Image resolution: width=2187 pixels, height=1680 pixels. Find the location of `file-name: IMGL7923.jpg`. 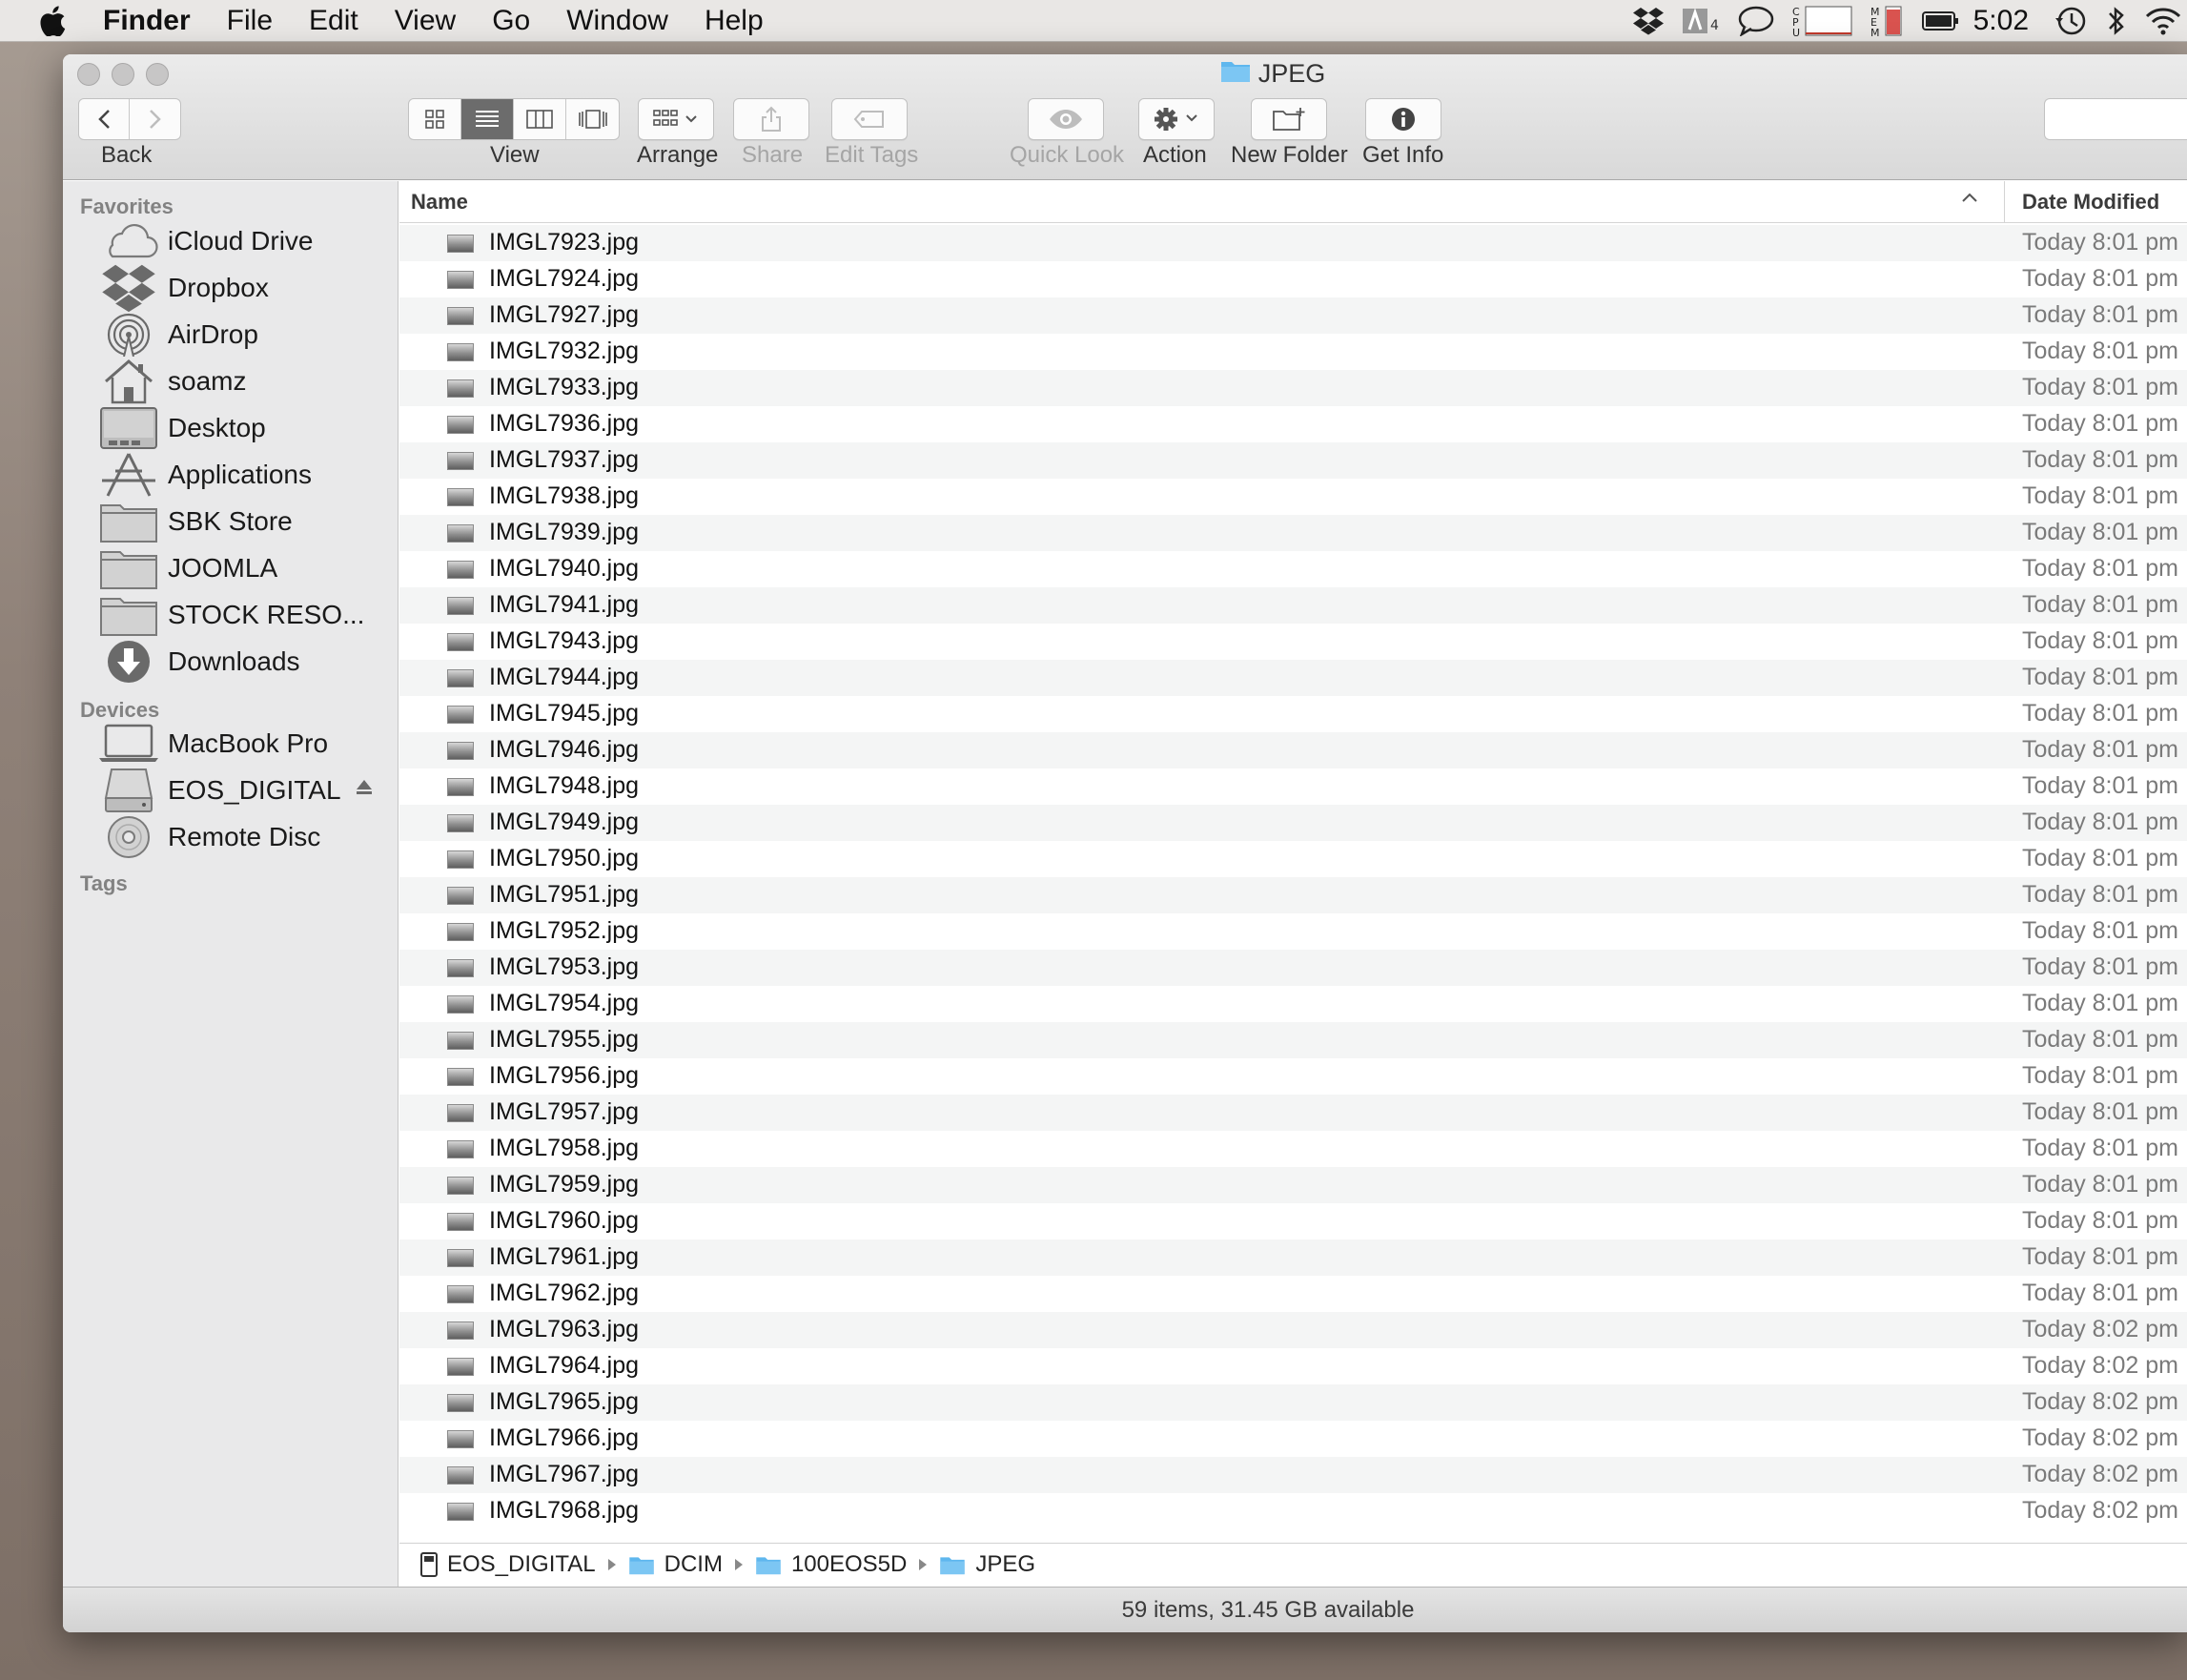

file-name: IMGL7923.jpg is located at coordinates (564, 243).